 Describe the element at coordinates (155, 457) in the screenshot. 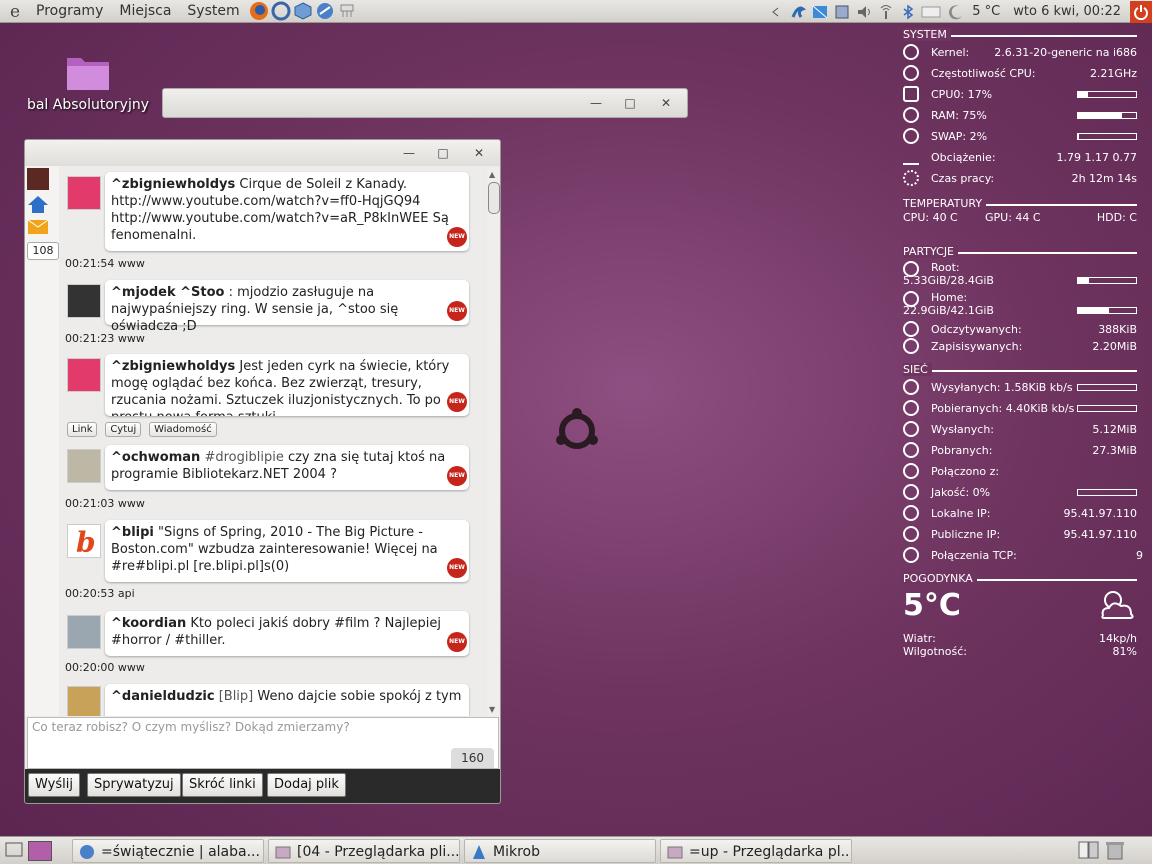

I see `post-nick: ^ochwoman` at that location.